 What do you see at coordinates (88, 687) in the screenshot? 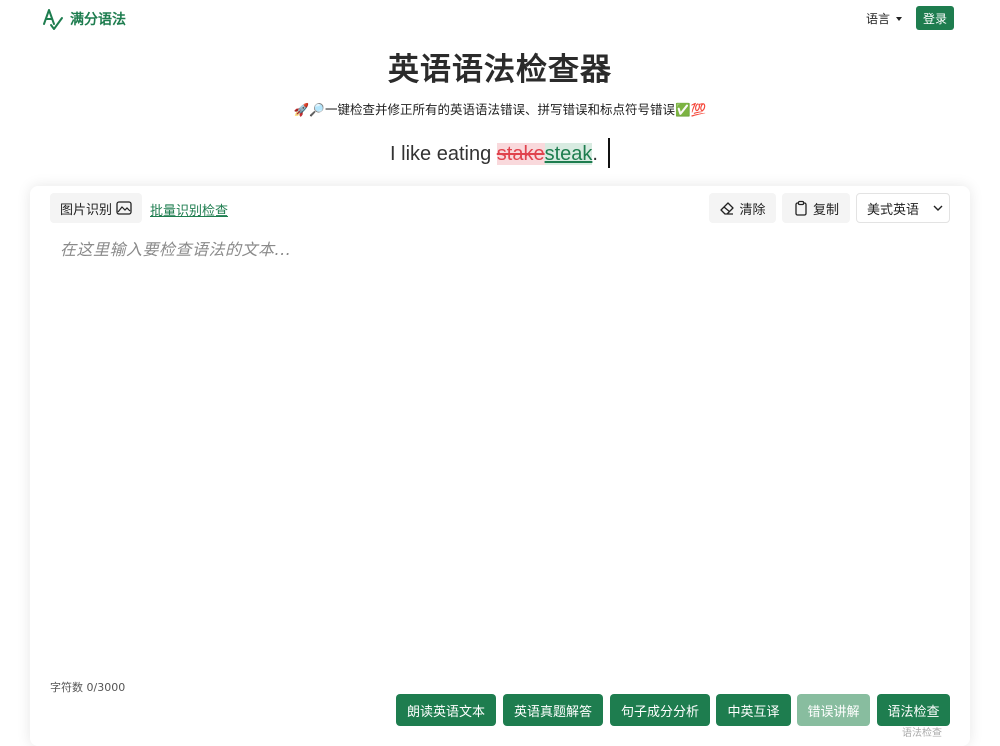
I see `char-count: 字符数 0/3000` at bounding box center [88, 687].